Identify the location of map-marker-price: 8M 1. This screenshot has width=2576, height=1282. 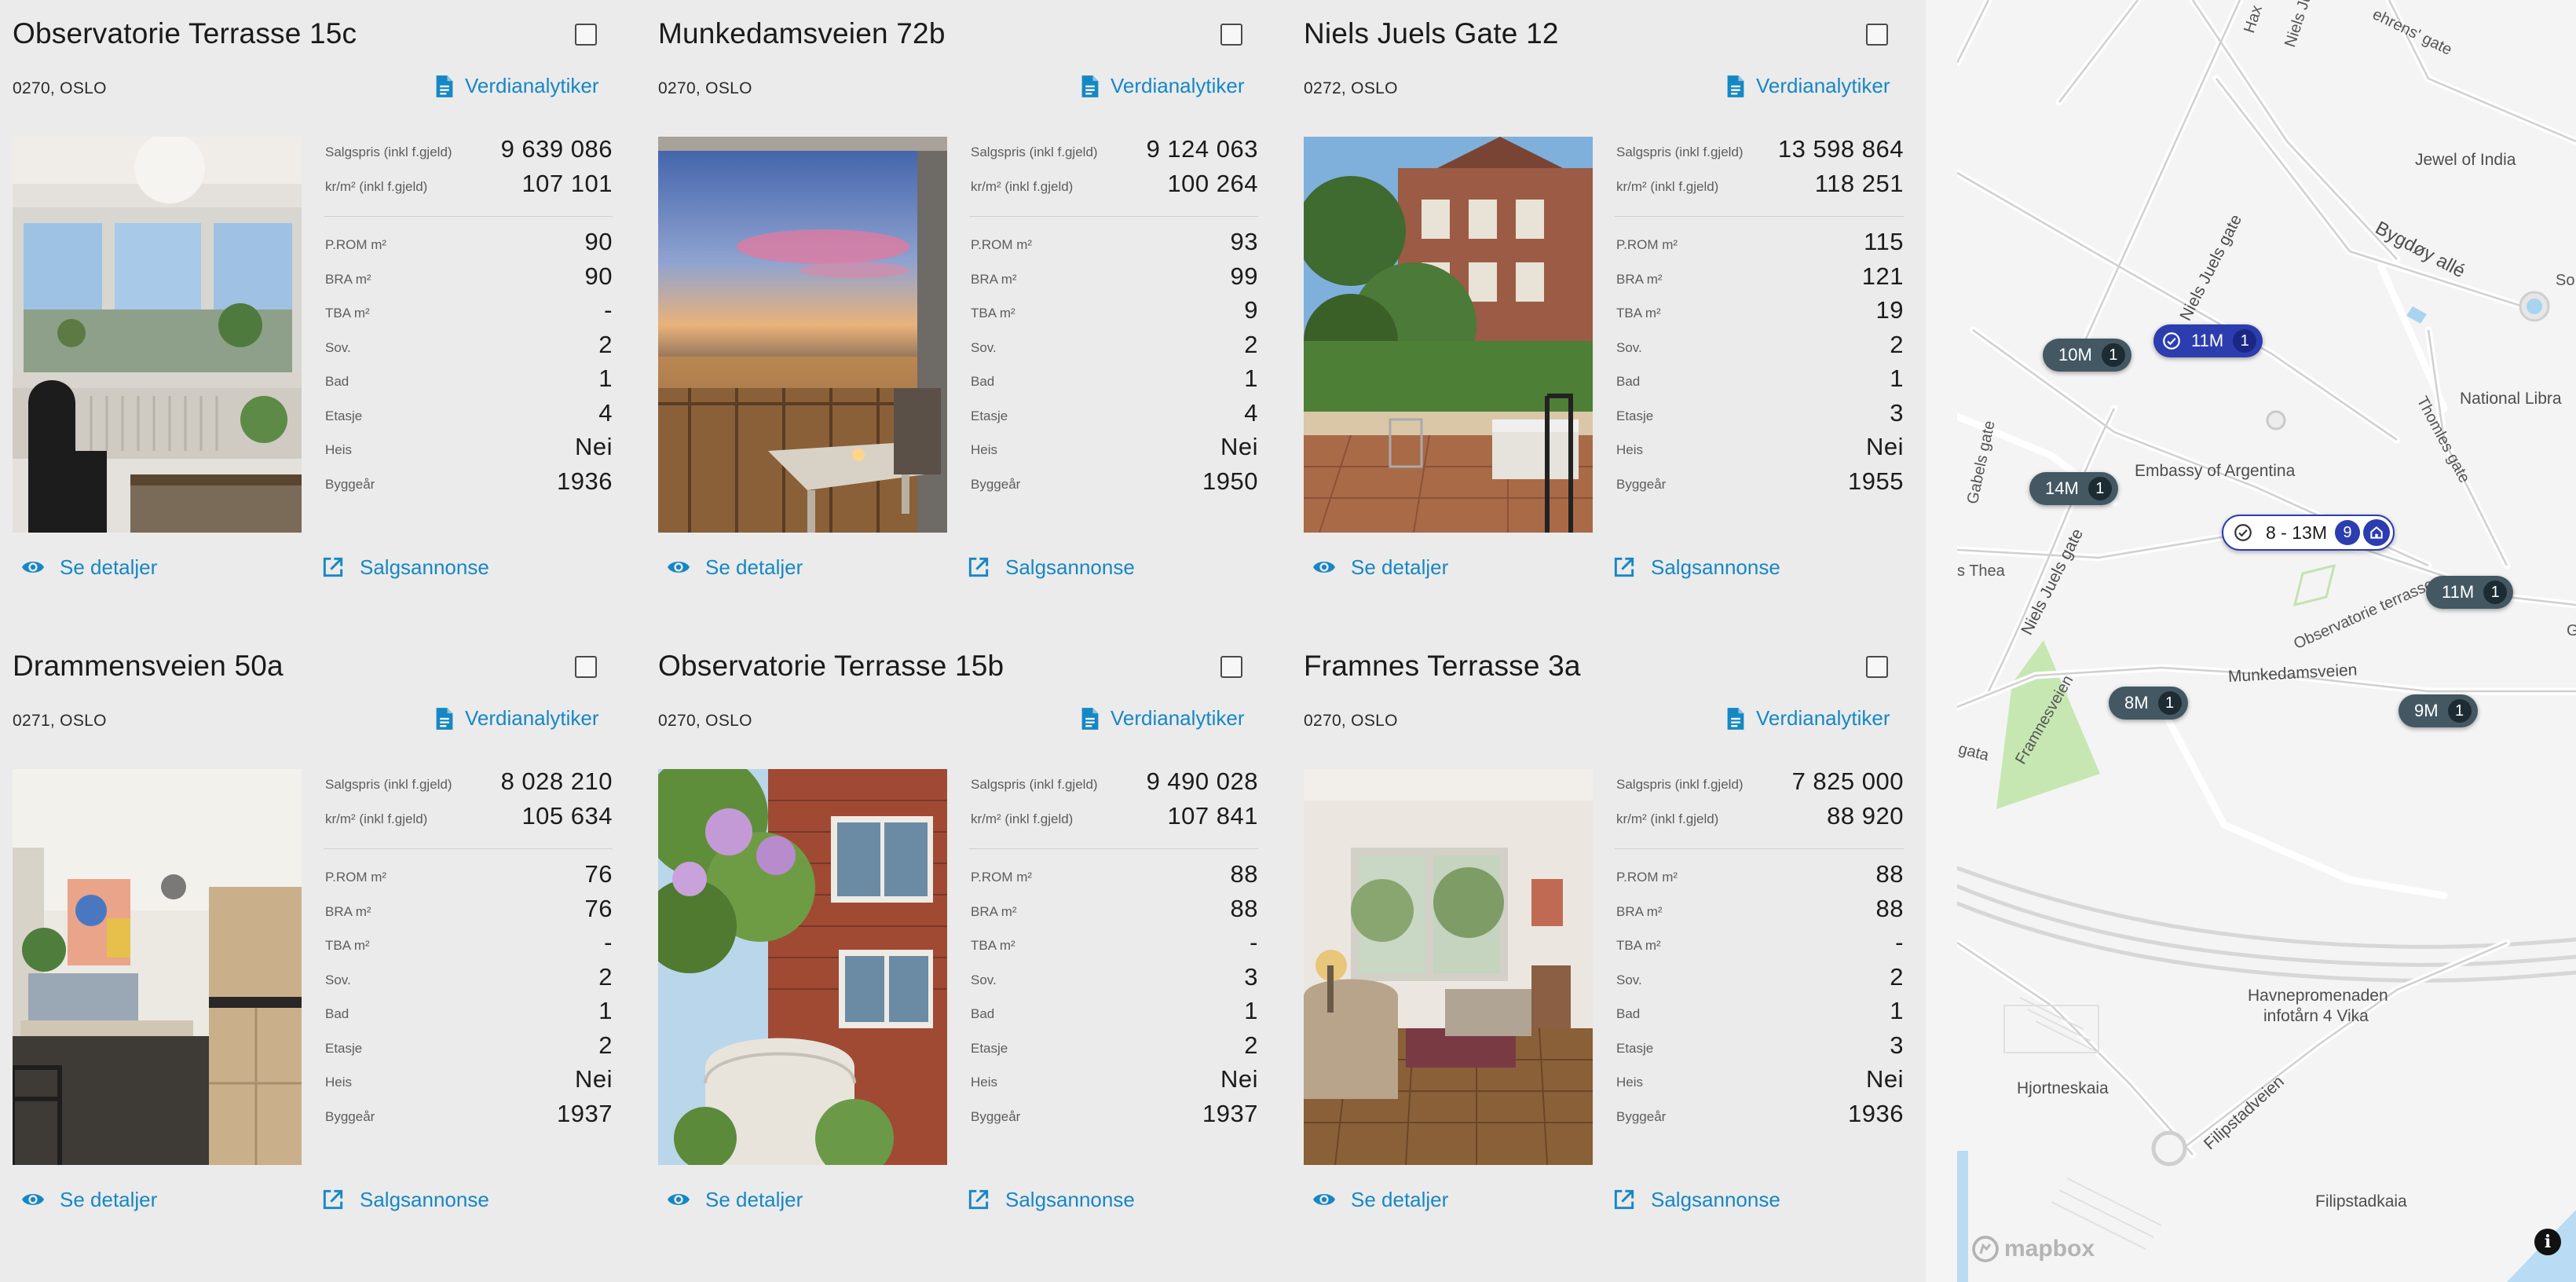
(2148, 703).